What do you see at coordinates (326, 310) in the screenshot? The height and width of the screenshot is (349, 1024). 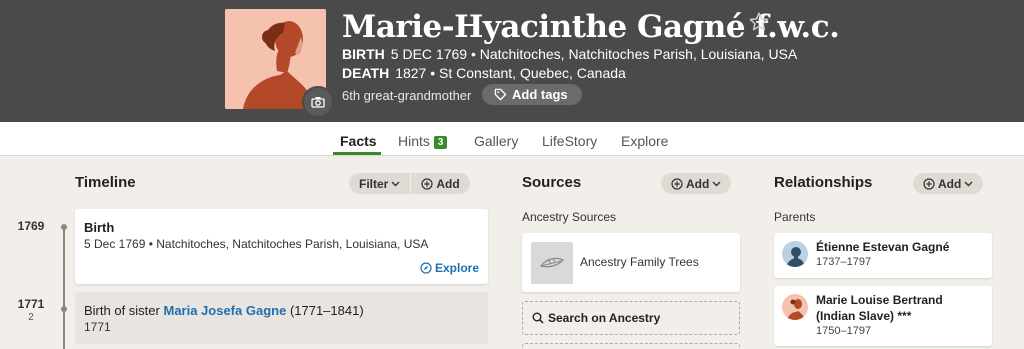 I see `sister-dates: (1771–1841)` at bounding box center [326, 310].